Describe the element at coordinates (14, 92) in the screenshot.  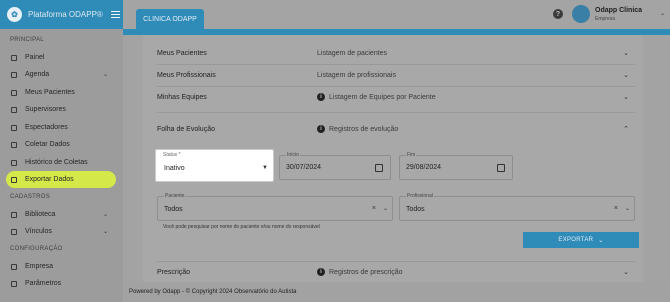
I see `users-icon` at that location.